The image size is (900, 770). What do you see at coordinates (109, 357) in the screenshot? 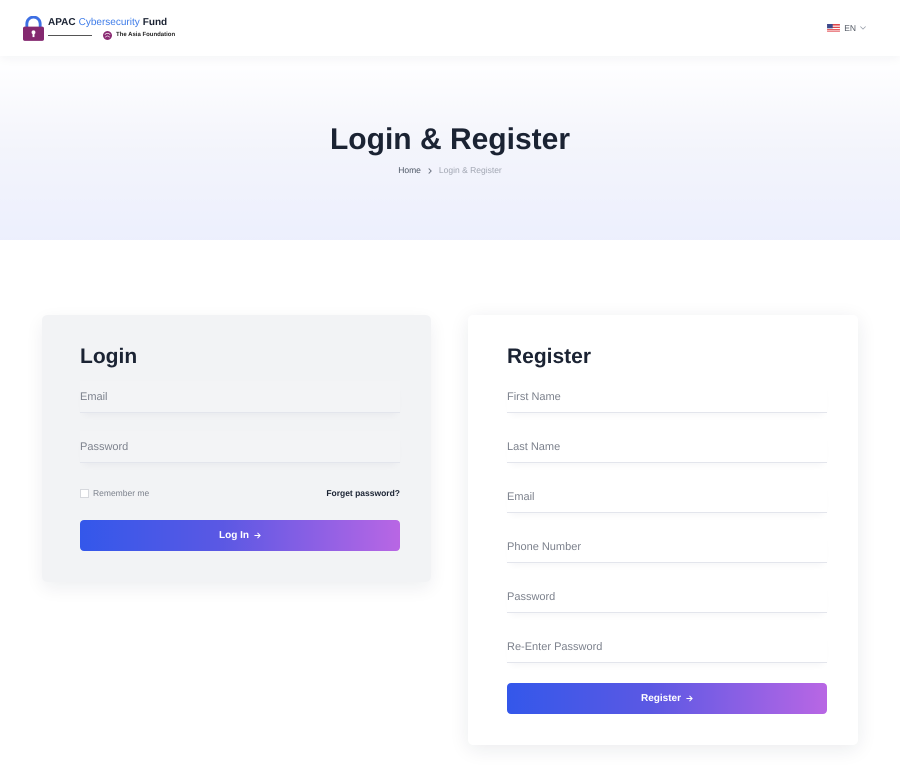
I see `login-title: Login` at bounding box center [109, 357].